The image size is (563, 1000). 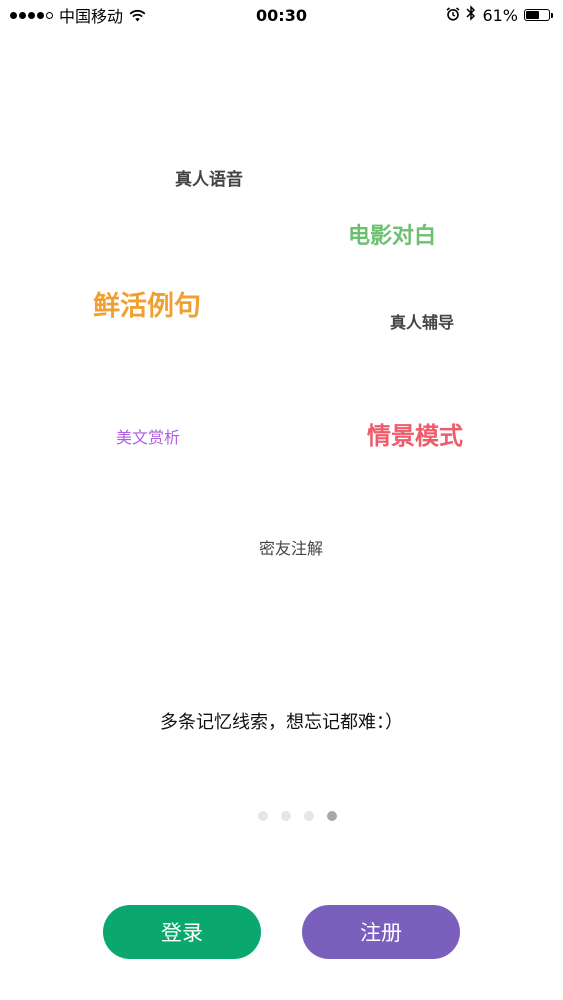 I want to click on page-indicator, so click(x=281, y=816).